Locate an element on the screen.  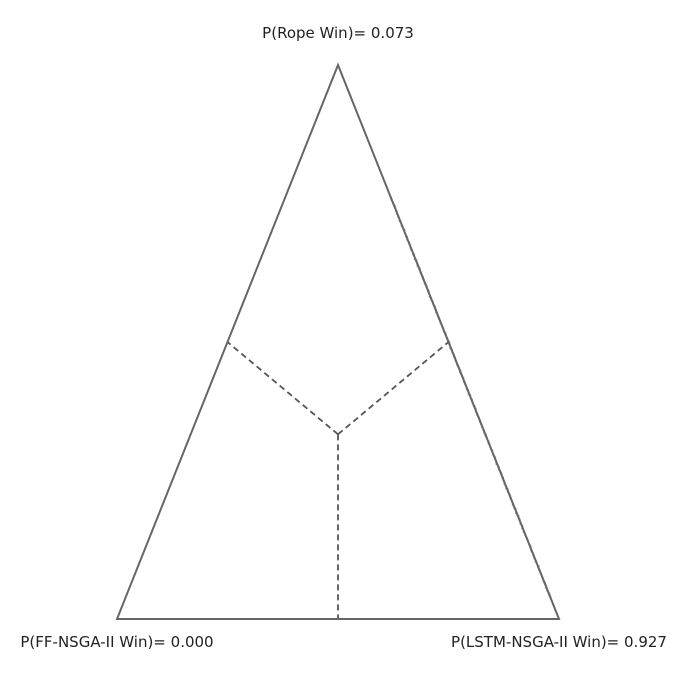
corner-label-lstm-nsga-ii: P(LSTM-NSGA-II Win)= 0.927 is located at coordinates (559, 642).